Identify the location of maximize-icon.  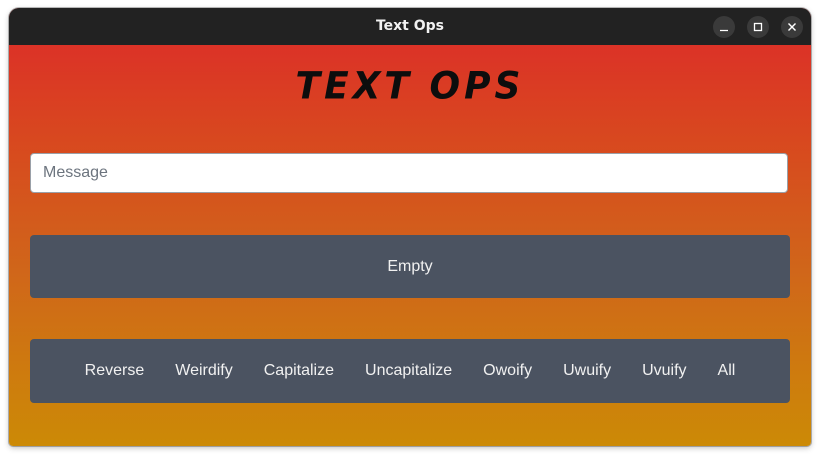
(758, 27).